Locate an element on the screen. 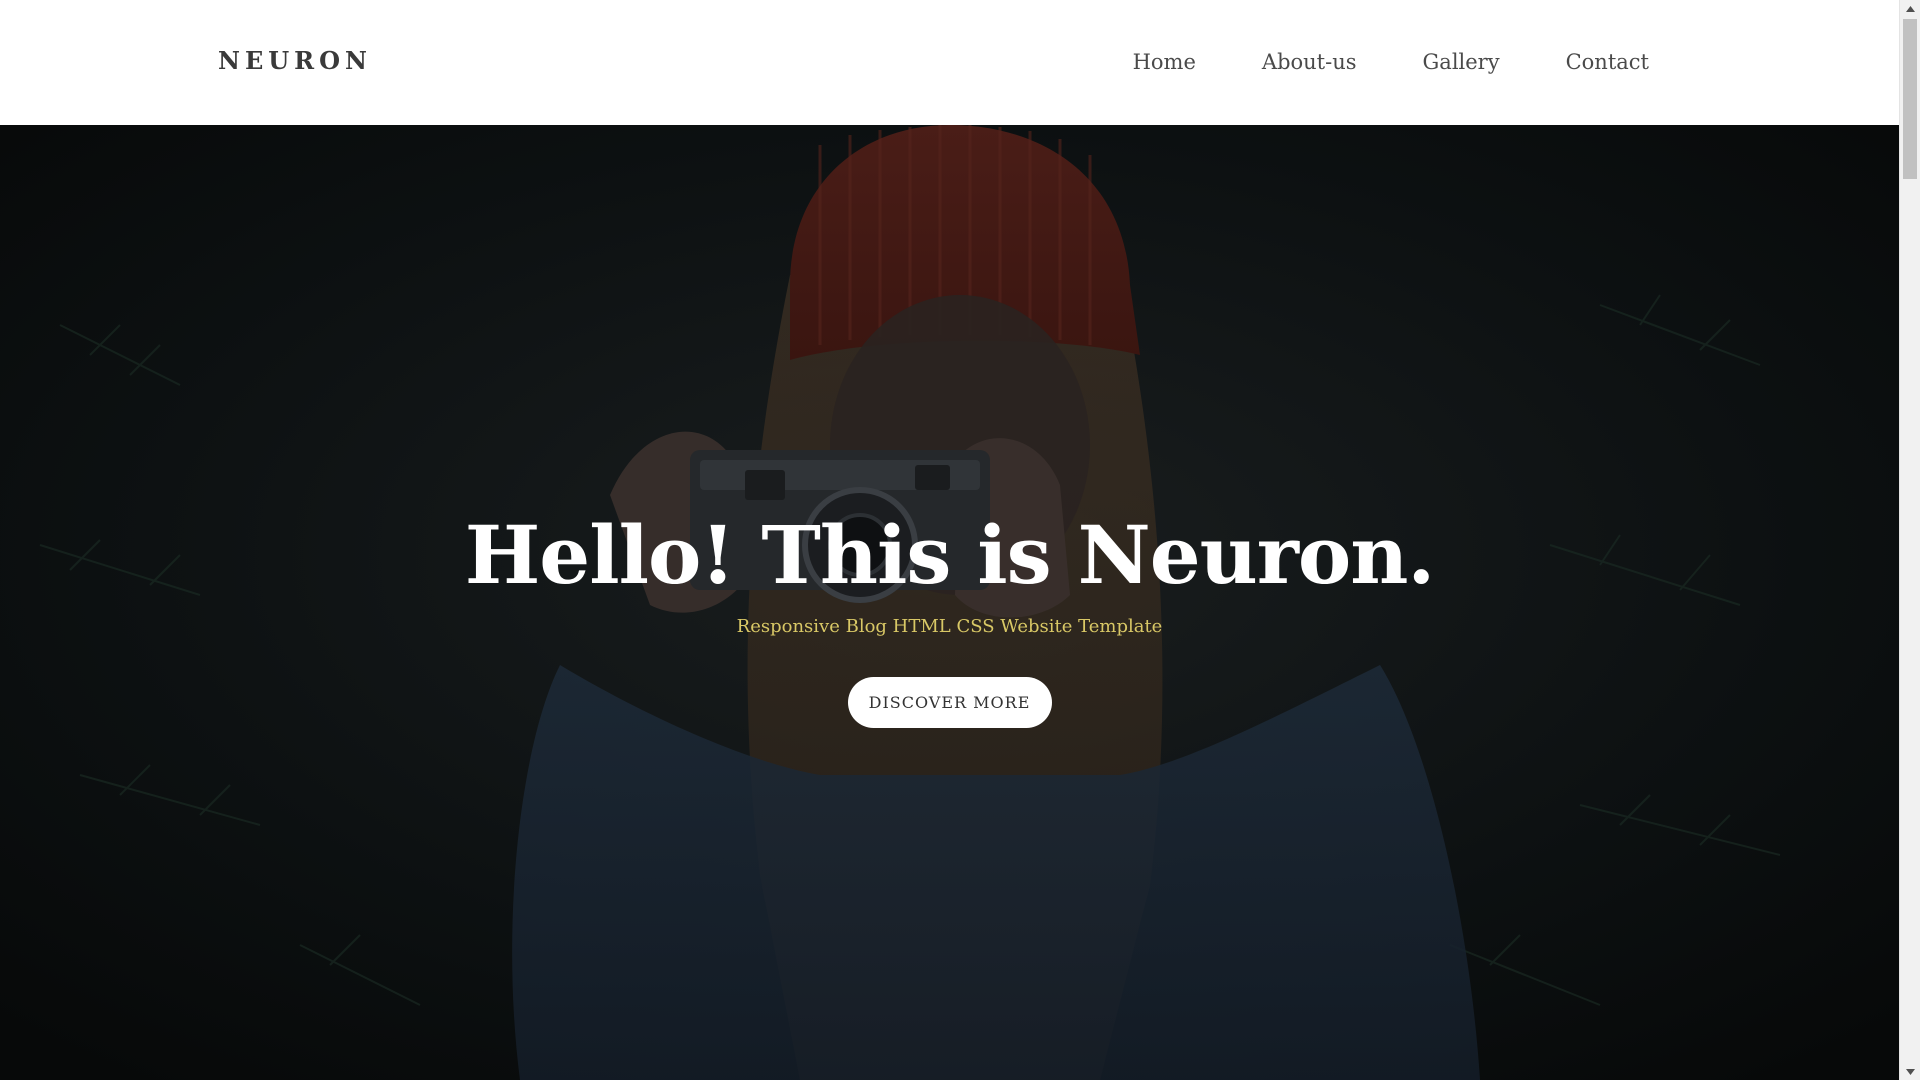  brand-logo: NEURON is located at coordinates (295, 61).